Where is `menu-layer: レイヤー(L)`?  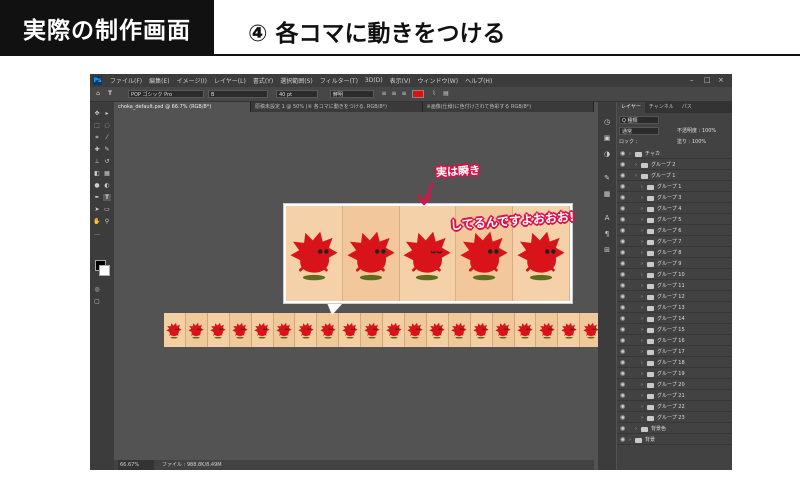
menu-layer: レイヤー(L) is located at coordinates (230, 80).